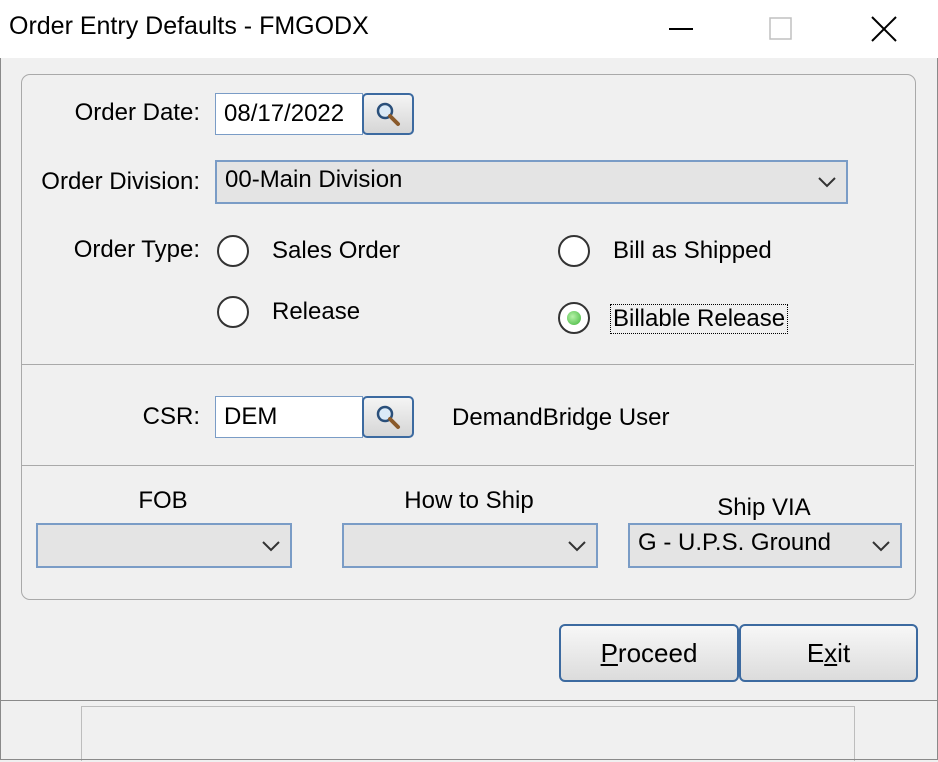  Describe the element at coordinates (120, 181) in the screenshot. I see `order-division-label: Order Division:` at that location.